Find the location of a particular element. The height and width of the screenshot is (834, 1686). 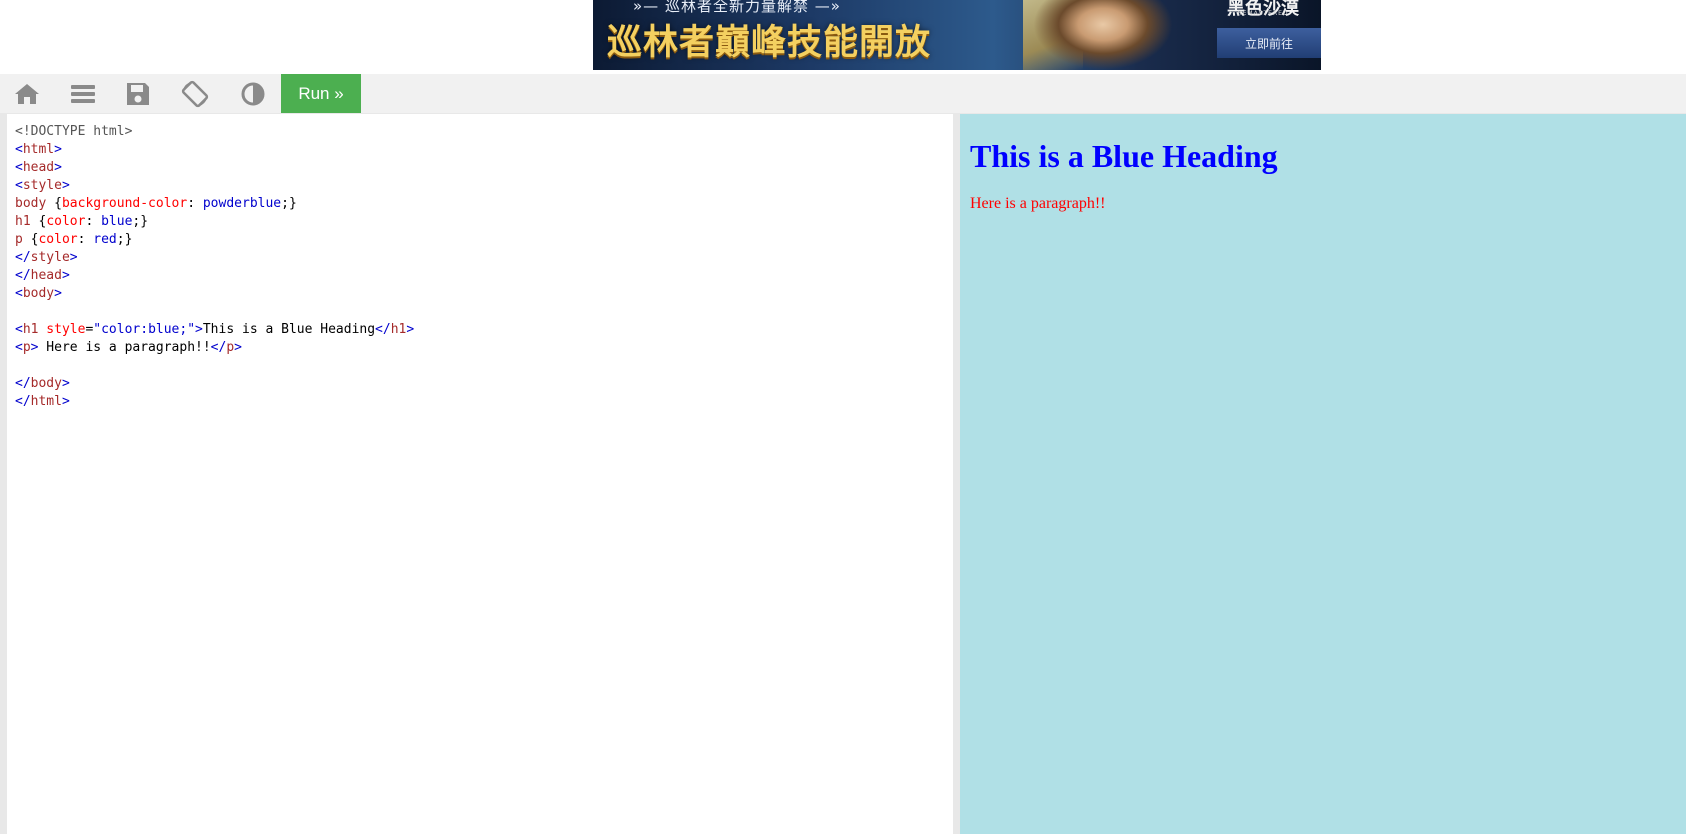

code-line: <style> is located at coordinates (214, 186).